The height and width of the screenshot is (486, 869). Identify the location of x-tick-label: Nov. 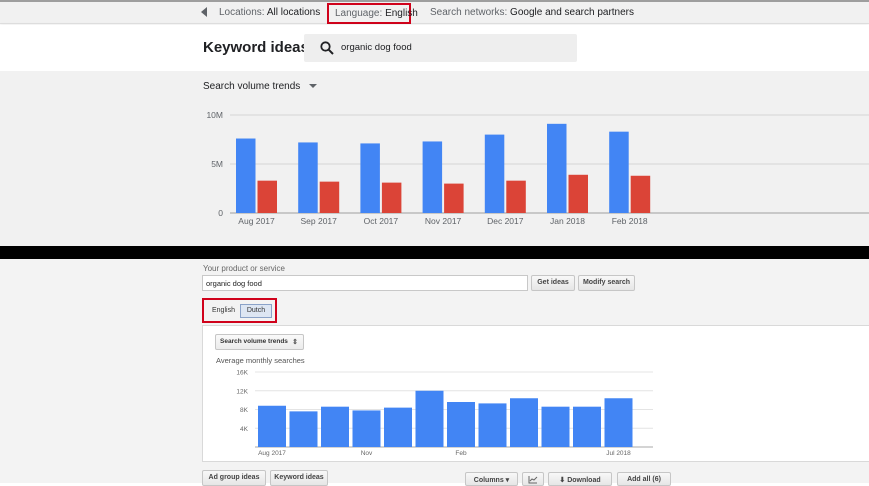
(367, 453).